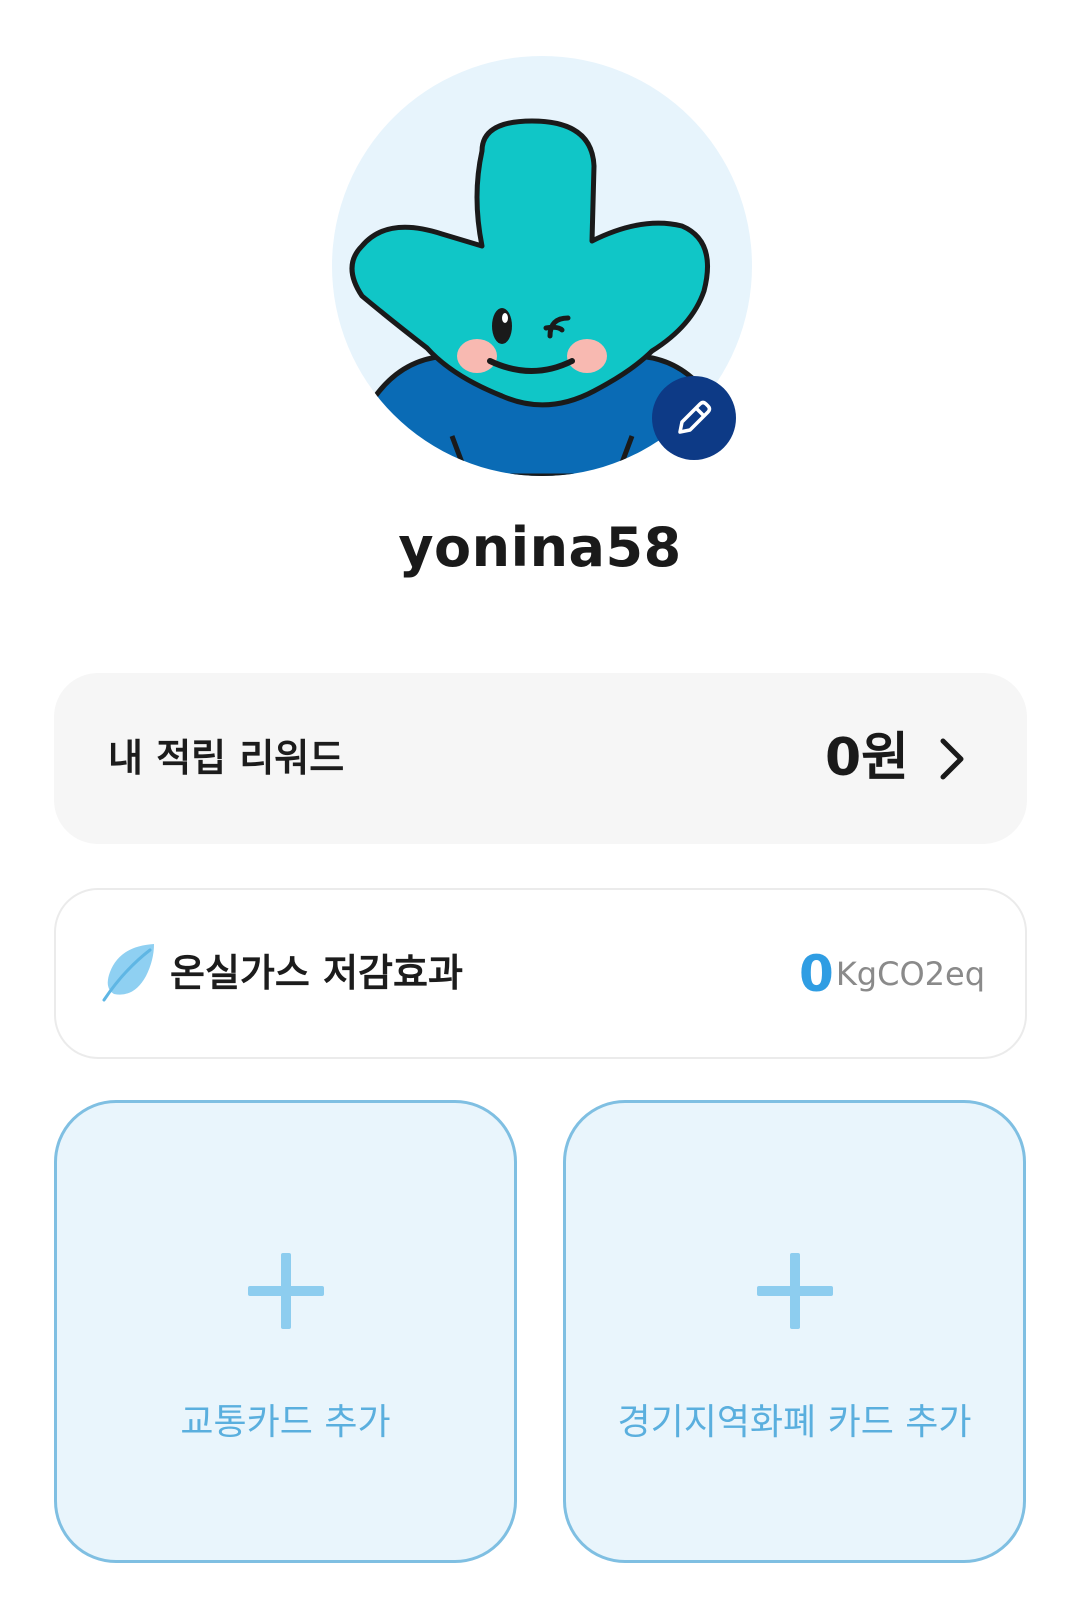  What do you see at coordinates (816, 974) in the screenshot?
I see `carbon-amount: 0` at bounding box center [816, 974].